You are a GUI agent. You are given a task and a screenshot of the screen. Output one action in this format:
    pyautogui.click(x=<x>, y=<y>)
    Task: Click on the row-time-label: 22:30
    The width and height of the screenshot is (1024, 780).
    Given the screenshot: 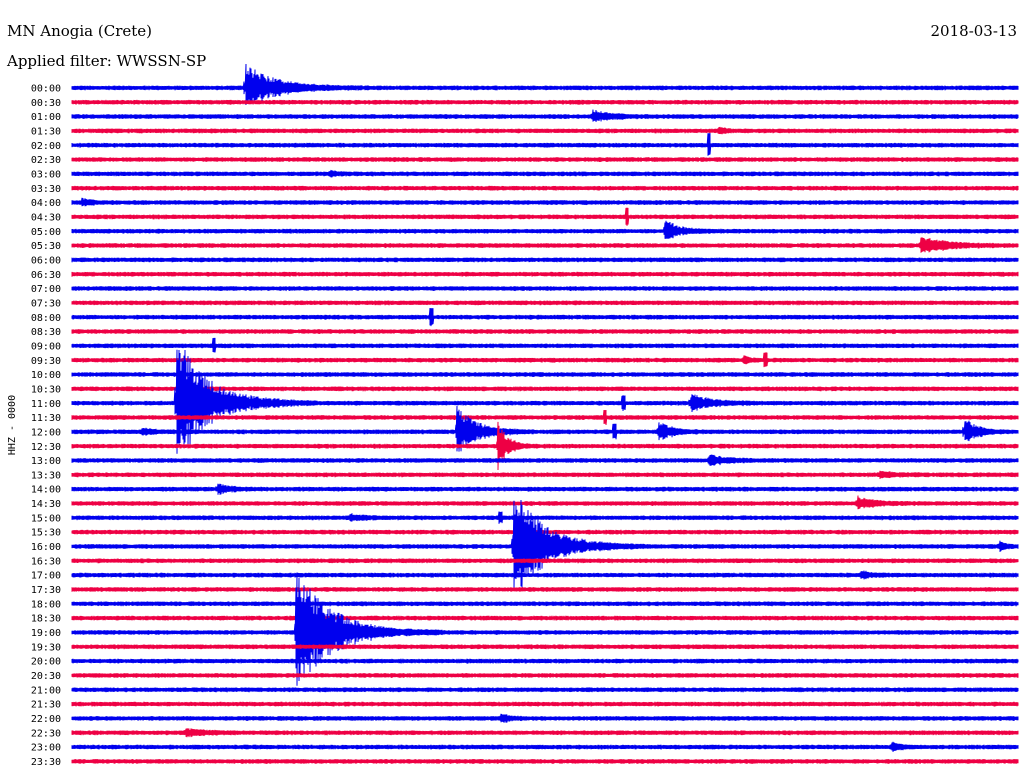 What is the action you would take?
    pyautogui.click(x=46, y=733)
    